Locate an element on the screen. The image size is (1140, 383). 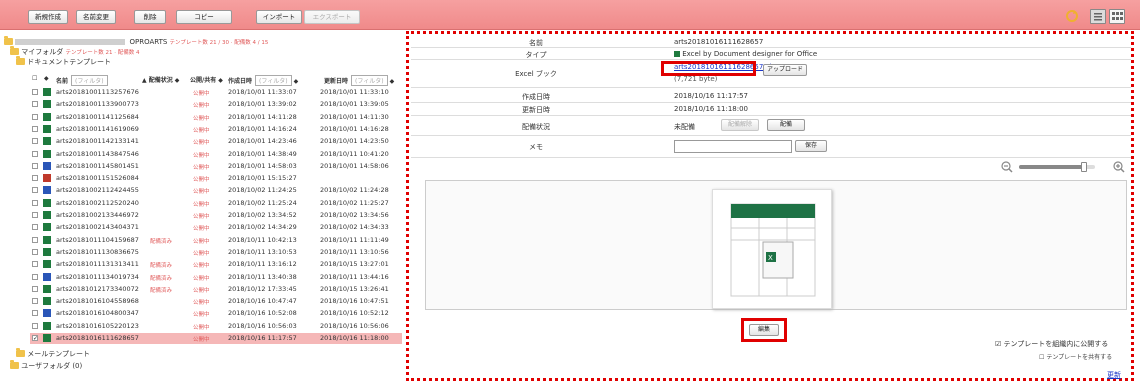
header-created: 作成日時 (フィルタ) ◆ is located at coordinates (263, 80).